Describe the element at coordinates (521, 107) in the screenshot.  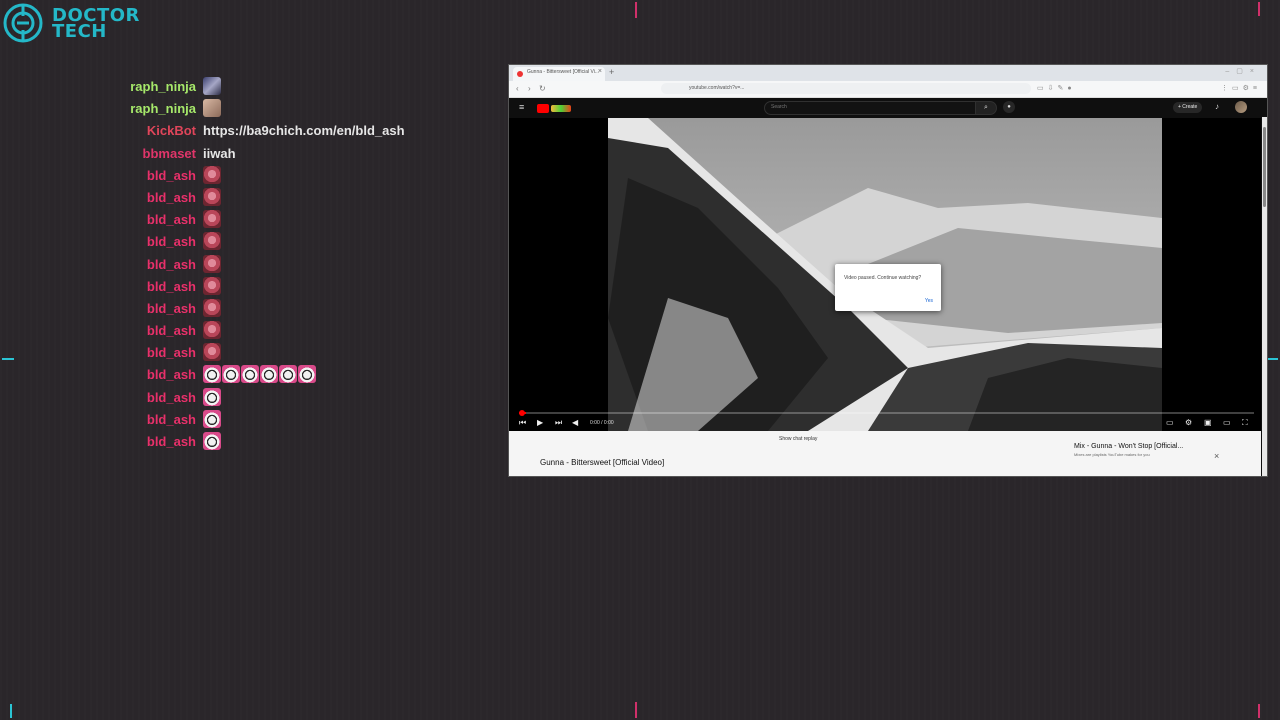
I see `hamburger-menu-icon: ≡` at that location.